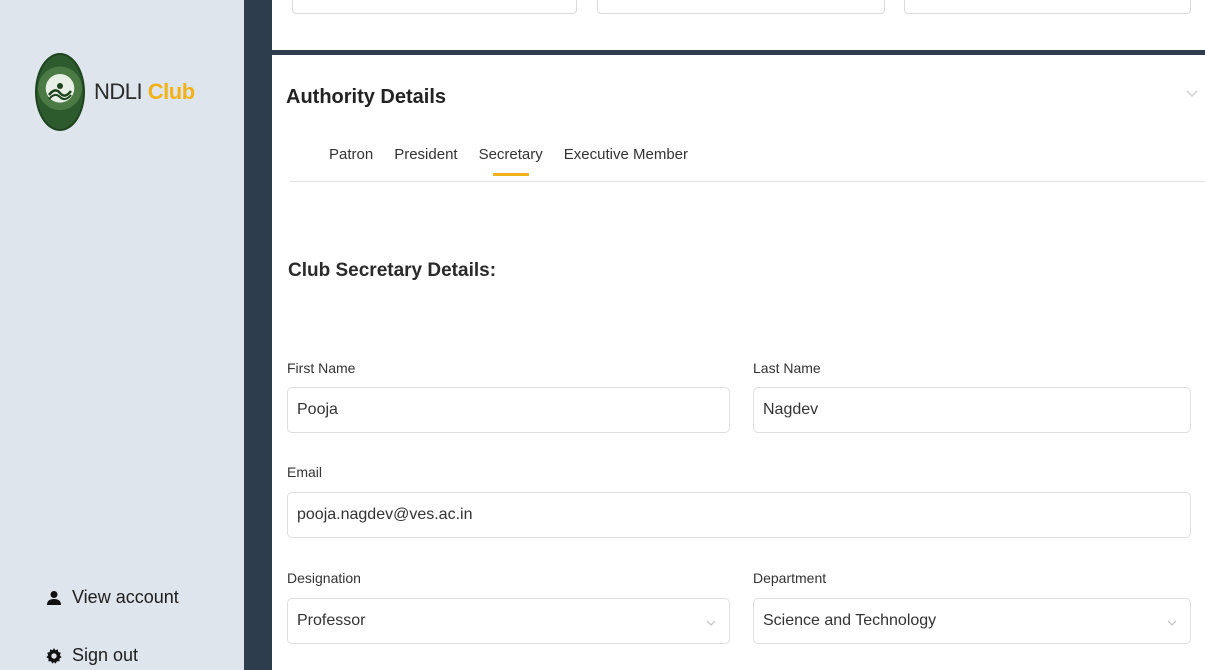 Image resolution: width=1205 pixels, height=670 pixels. Describe the element at coordinates (511, 161) in the screenshot. I see `tab-secretary: Secretary` at that location.